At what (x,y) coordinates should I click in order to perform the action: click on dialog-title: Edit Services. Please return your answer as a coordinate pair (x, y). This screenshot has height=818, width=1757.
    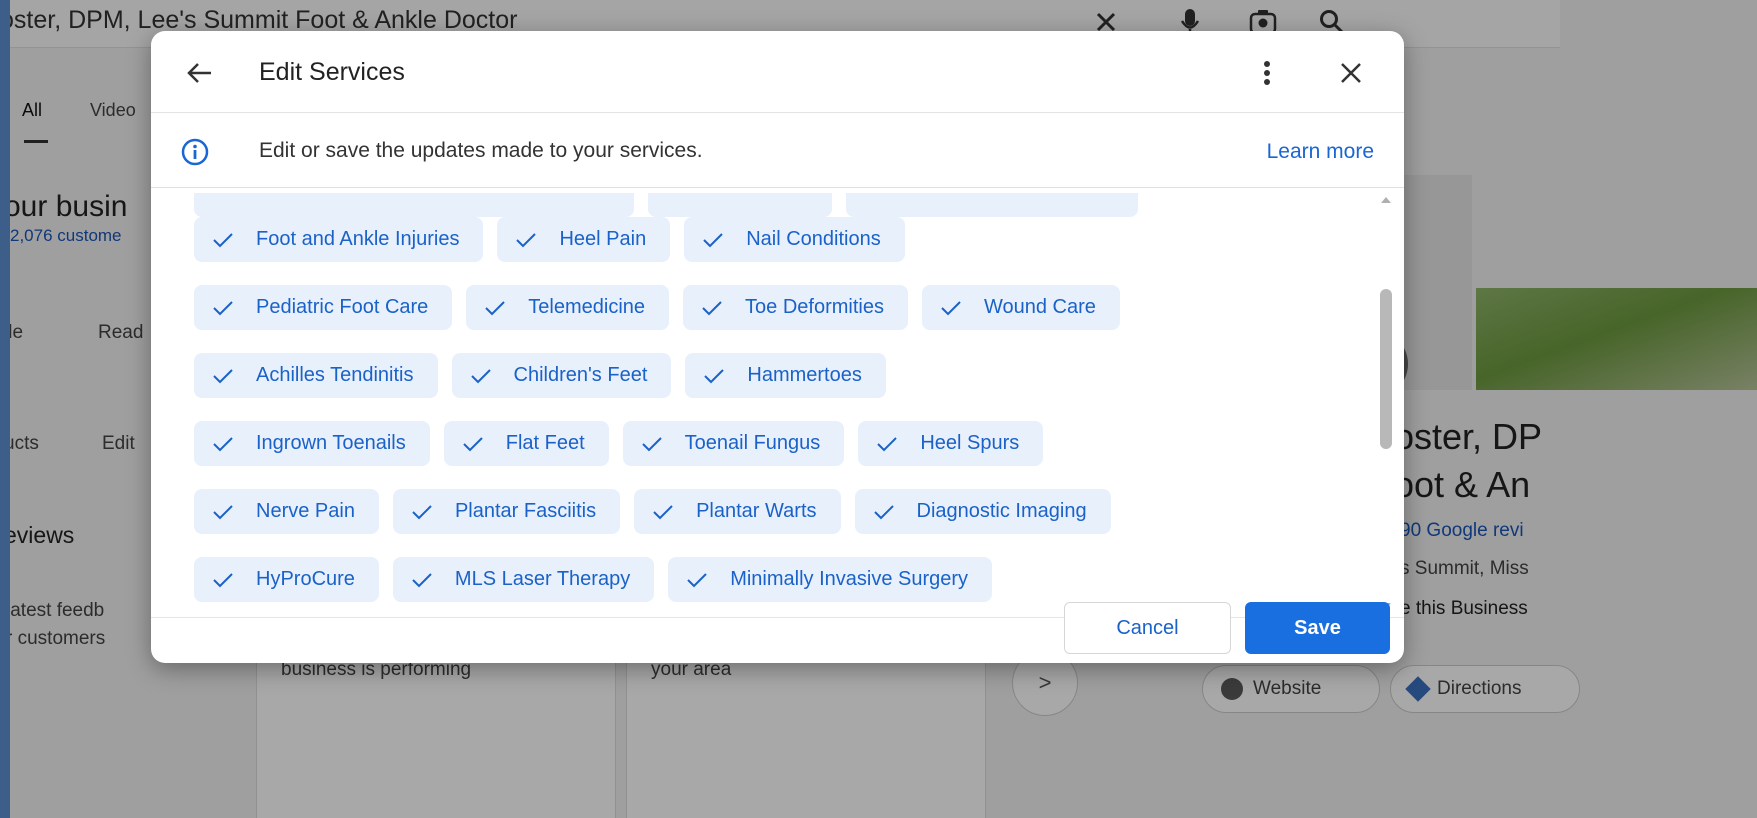
    Looking at the image, I should click on (332, 72).